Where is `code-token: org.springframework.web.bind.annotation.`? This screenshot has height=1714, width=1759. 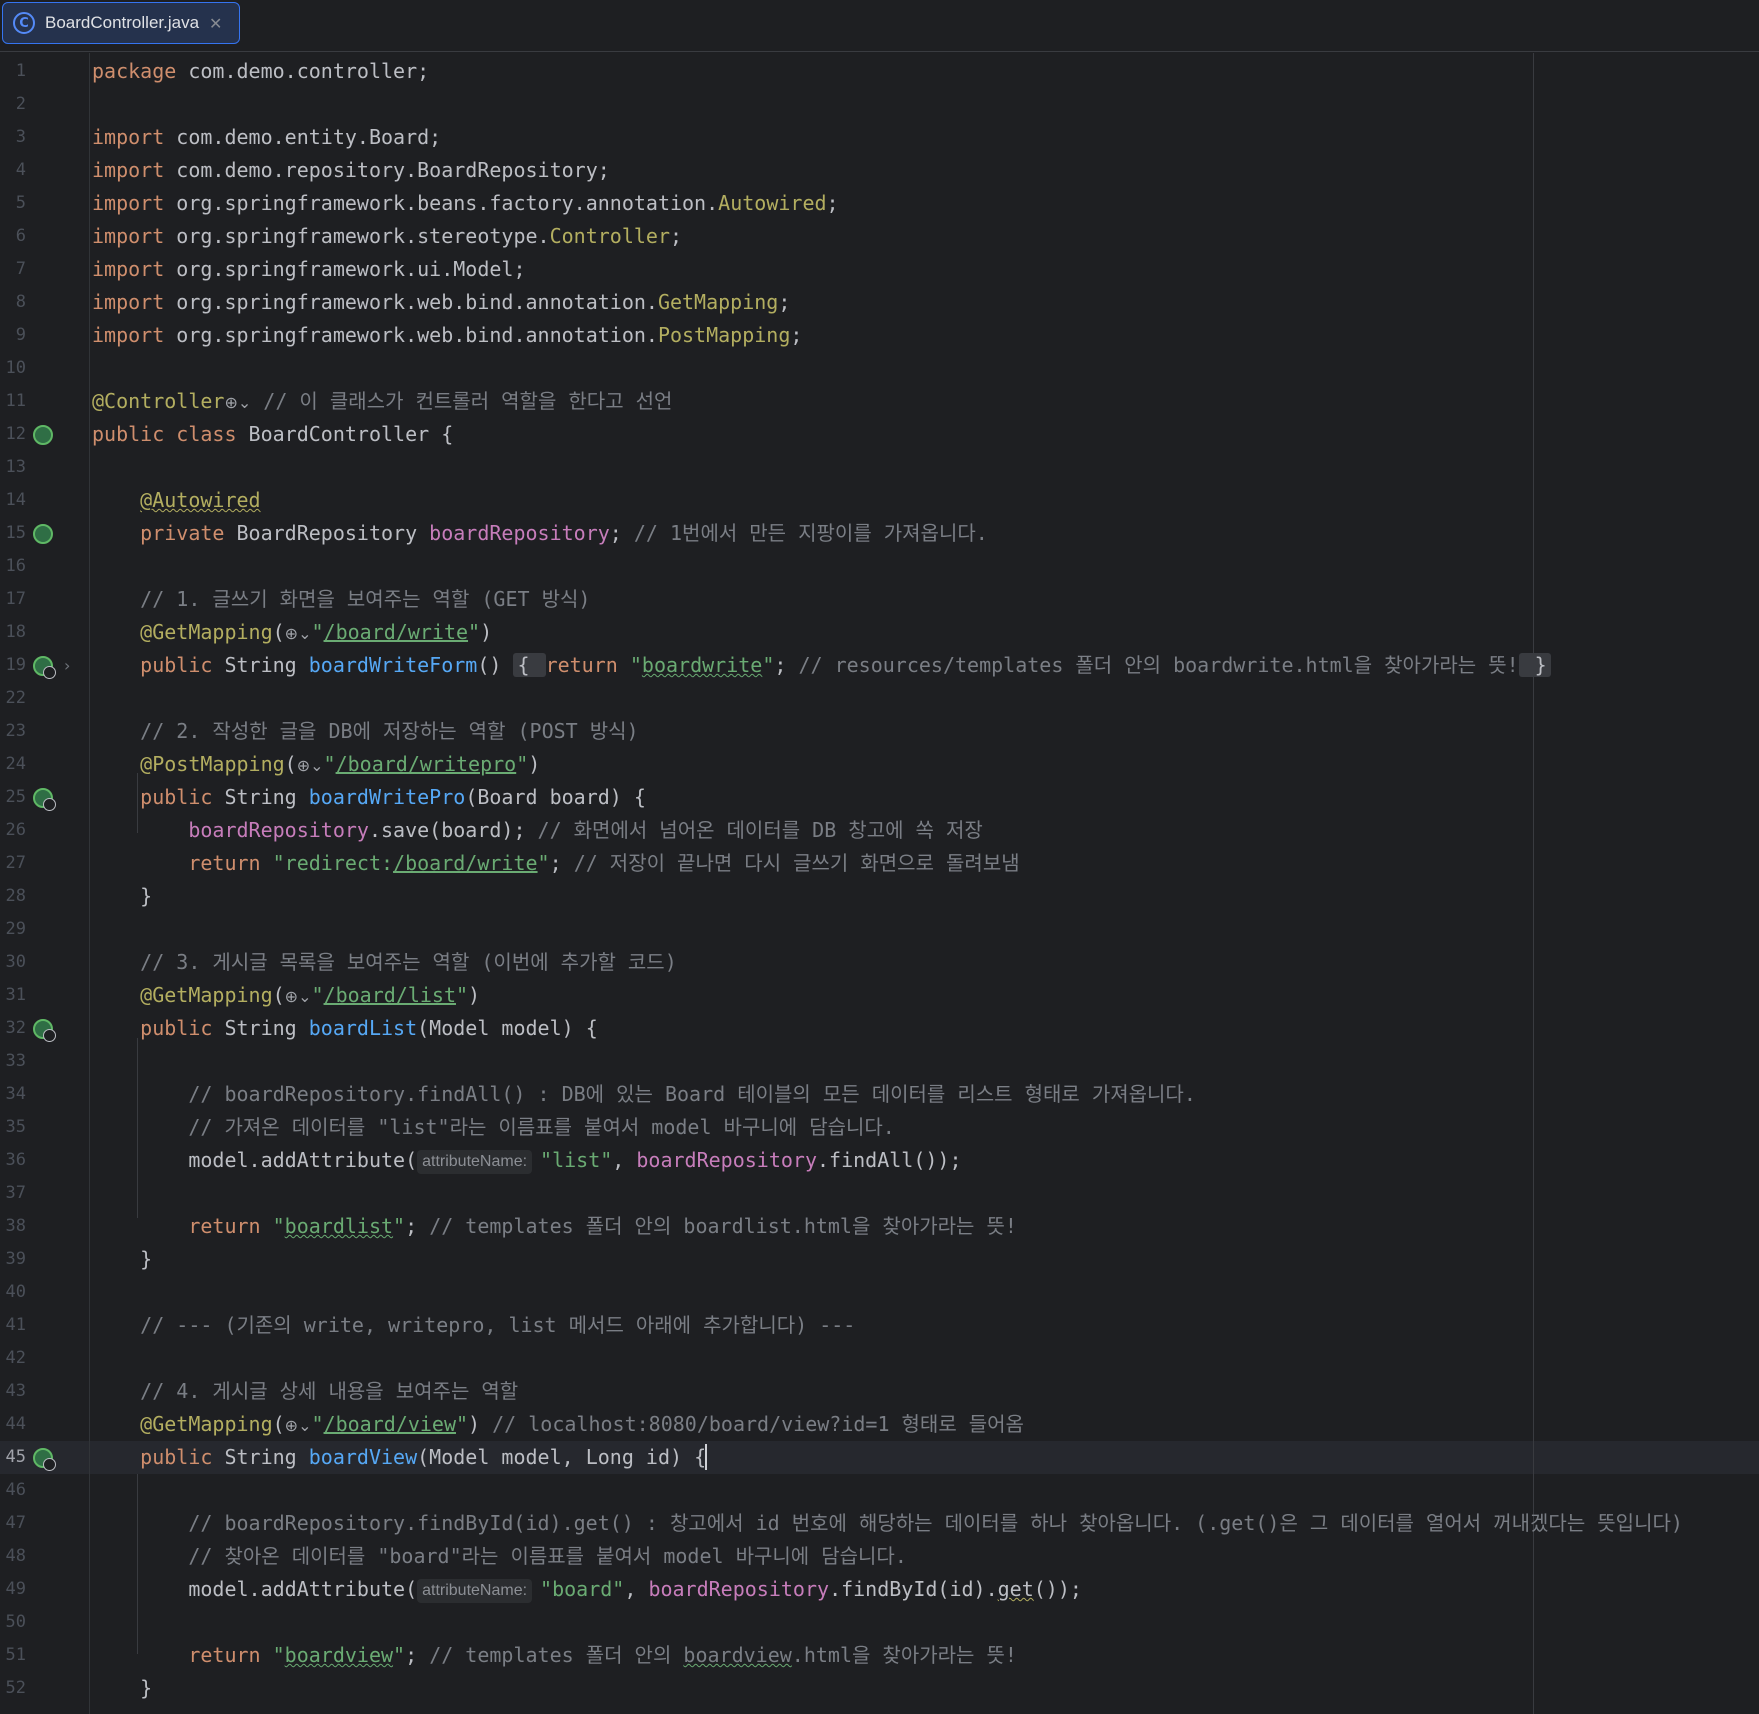
code-token: org.springframework.web.bind.annotation. is located at coordinates (417, 302).